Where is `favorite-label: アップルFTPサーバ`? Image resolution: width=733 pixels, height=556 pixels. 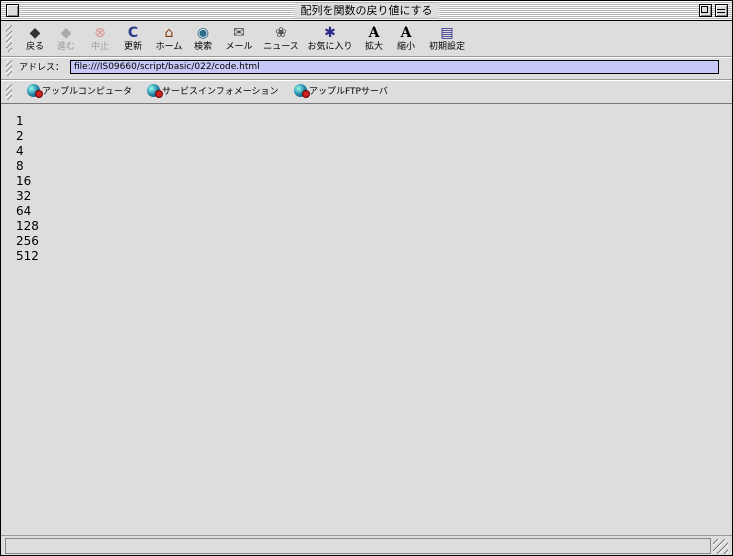
favorite-label: アップルFTPサーバ is located at coordinates (348, 92).